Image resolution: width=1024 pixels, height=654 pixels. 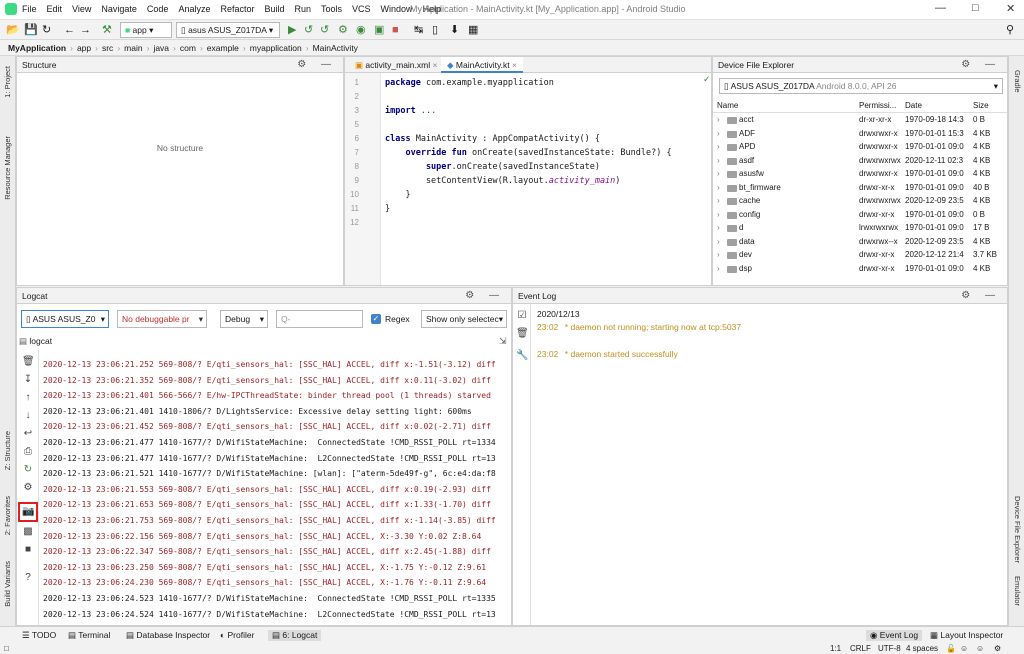 I want to click on forward-icon: →, so click(x=85, y=30).